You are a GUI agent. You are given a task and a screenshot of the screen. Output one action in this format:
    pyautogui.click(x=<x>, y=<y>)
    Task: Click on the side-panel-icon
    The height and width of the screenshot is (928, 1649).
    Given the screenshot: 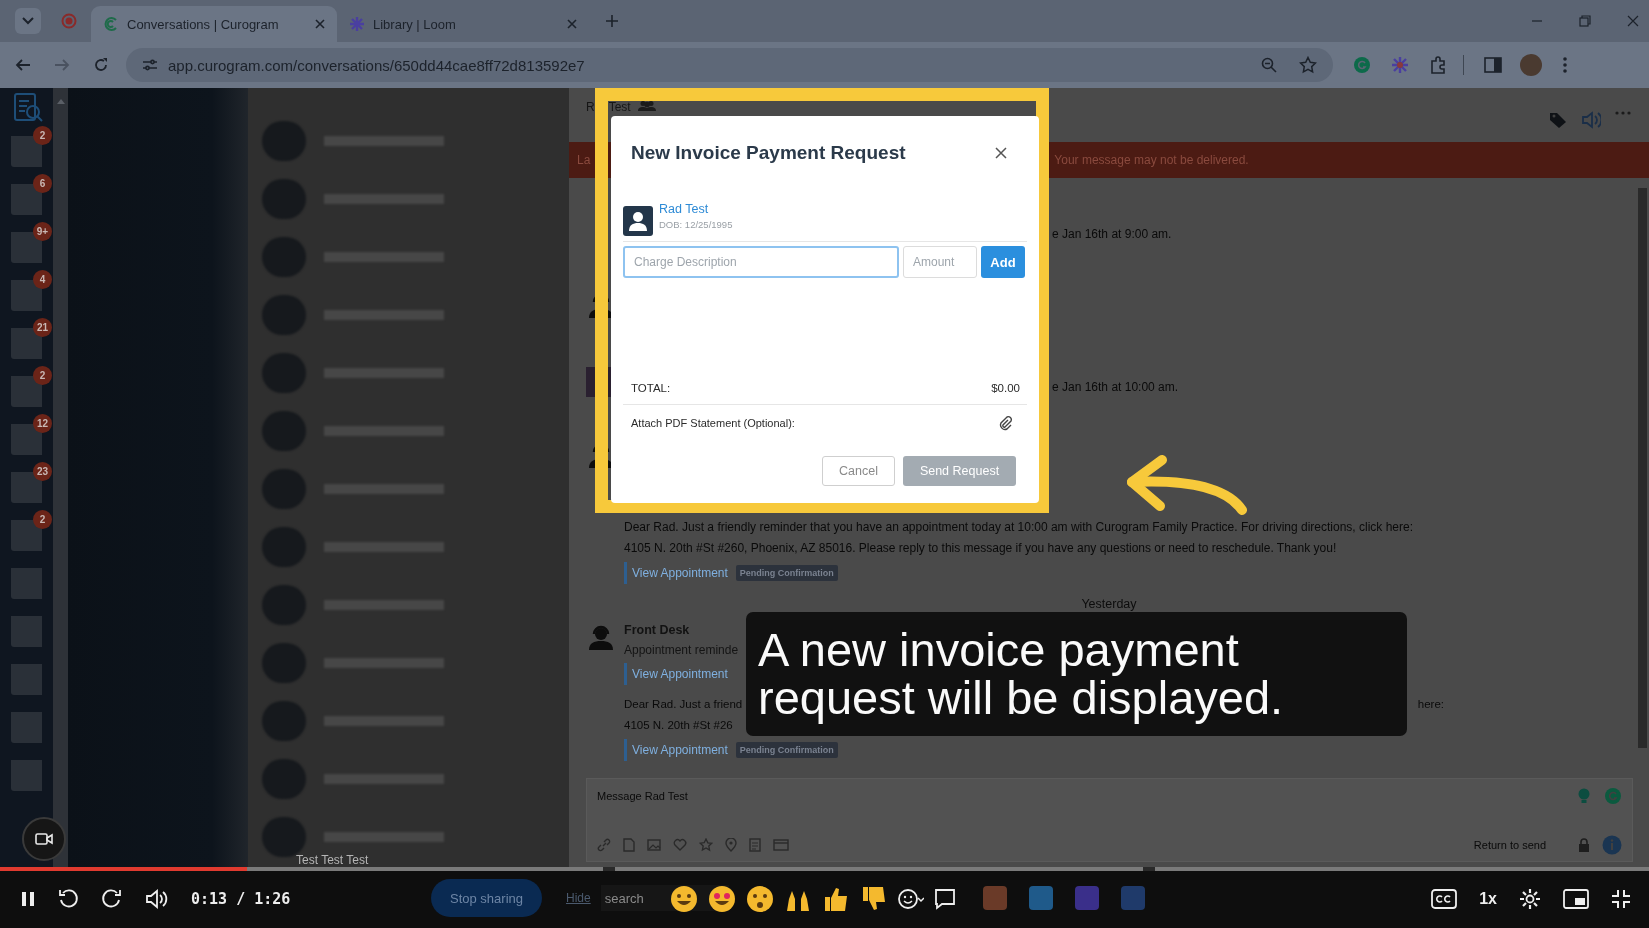 What is the action you would take?
    pyautogui.click(x=1493, y=65)
    